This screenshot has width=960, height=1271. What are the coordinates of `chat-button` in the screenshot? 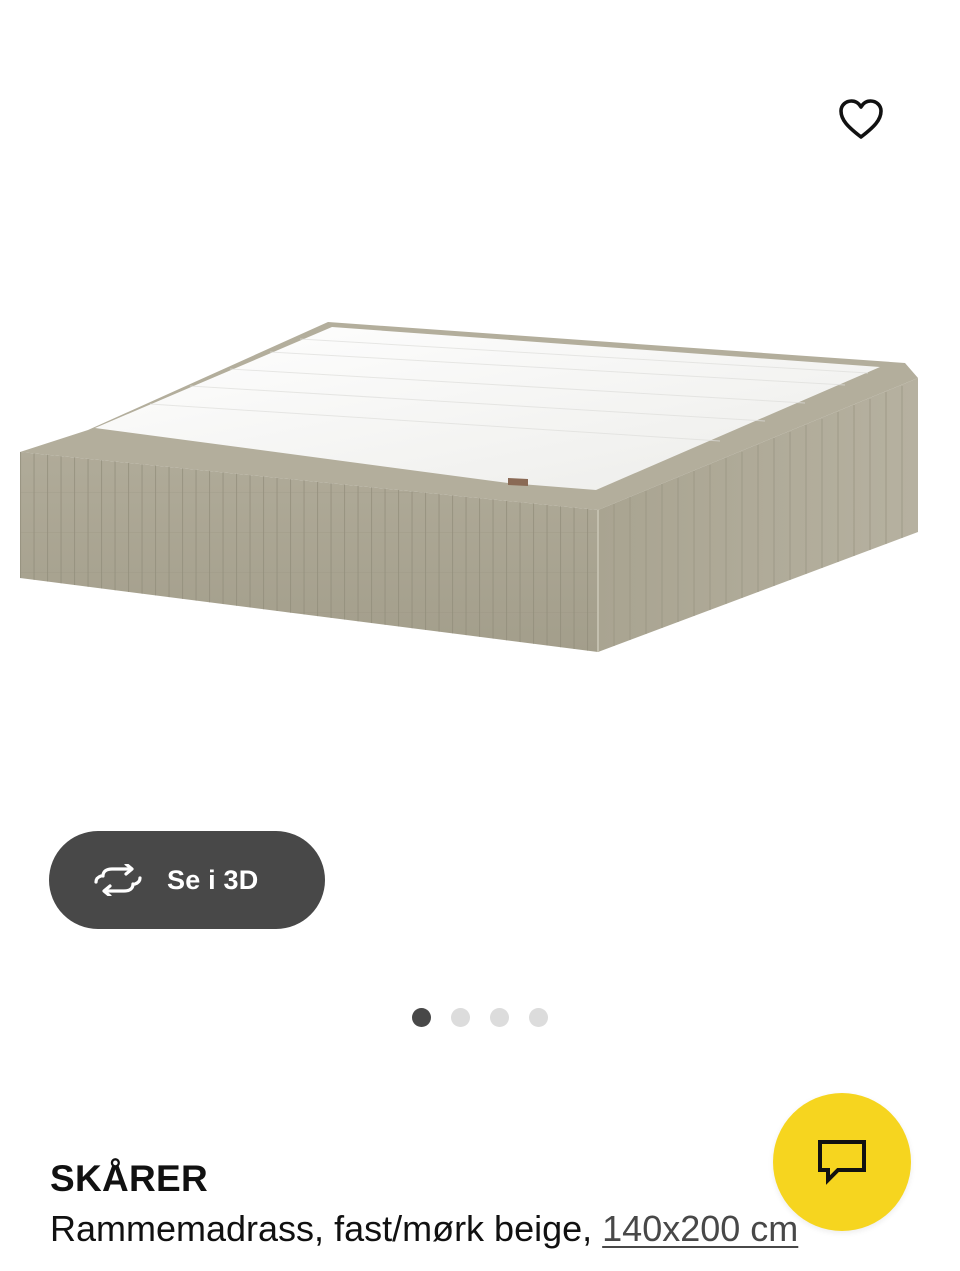 It's located at (842, 1162).